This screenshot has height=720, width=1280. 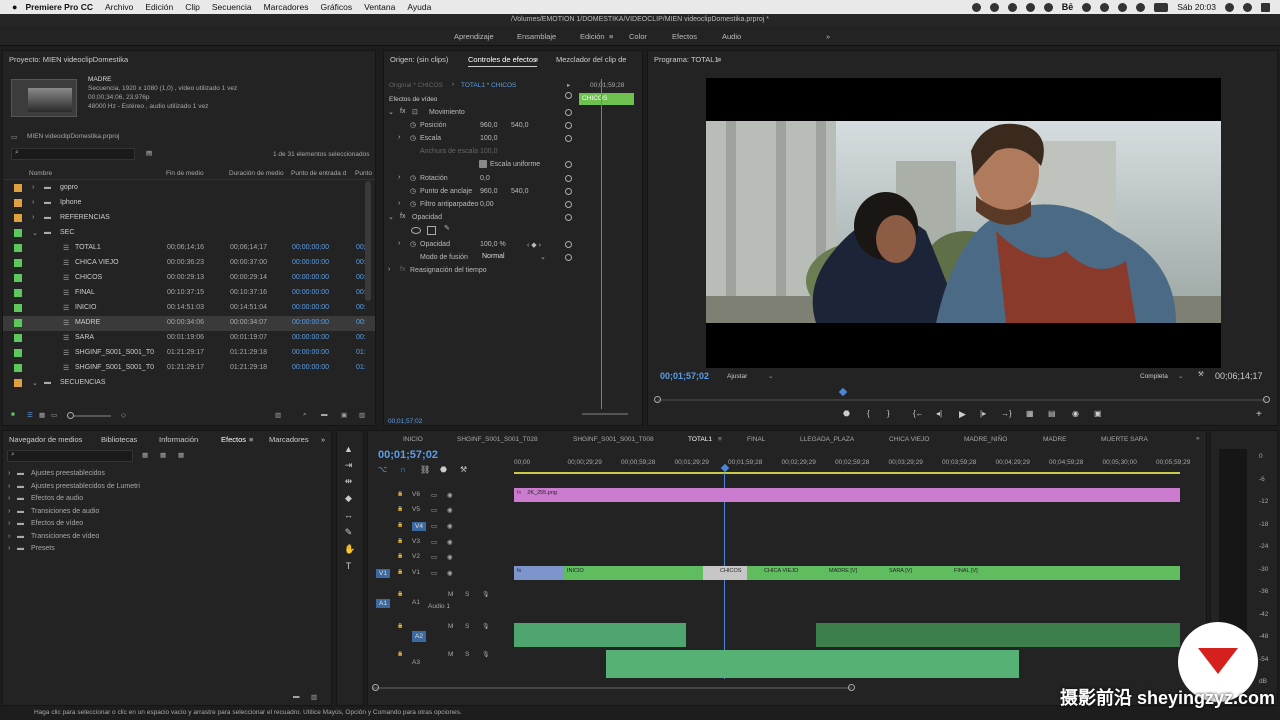 What do you see at coordinates (828, 36) in the screenshot?
I see `workspace-more-icon: »` at bounding box center [828, 36].